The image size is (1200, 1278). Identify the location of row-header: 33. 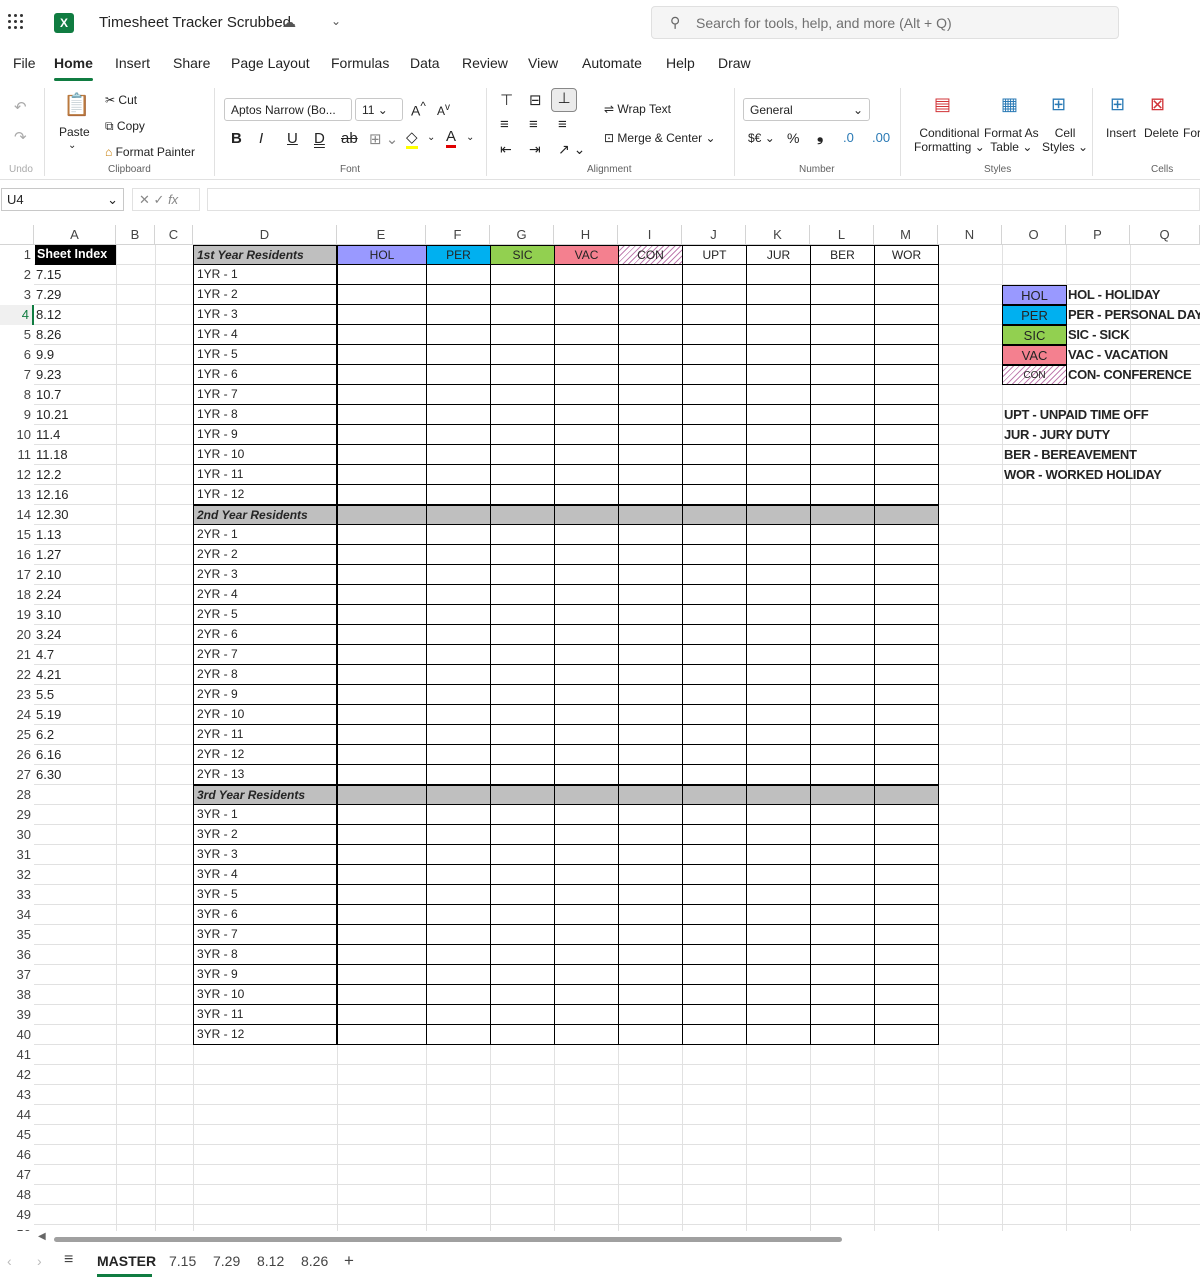
(17, 895).